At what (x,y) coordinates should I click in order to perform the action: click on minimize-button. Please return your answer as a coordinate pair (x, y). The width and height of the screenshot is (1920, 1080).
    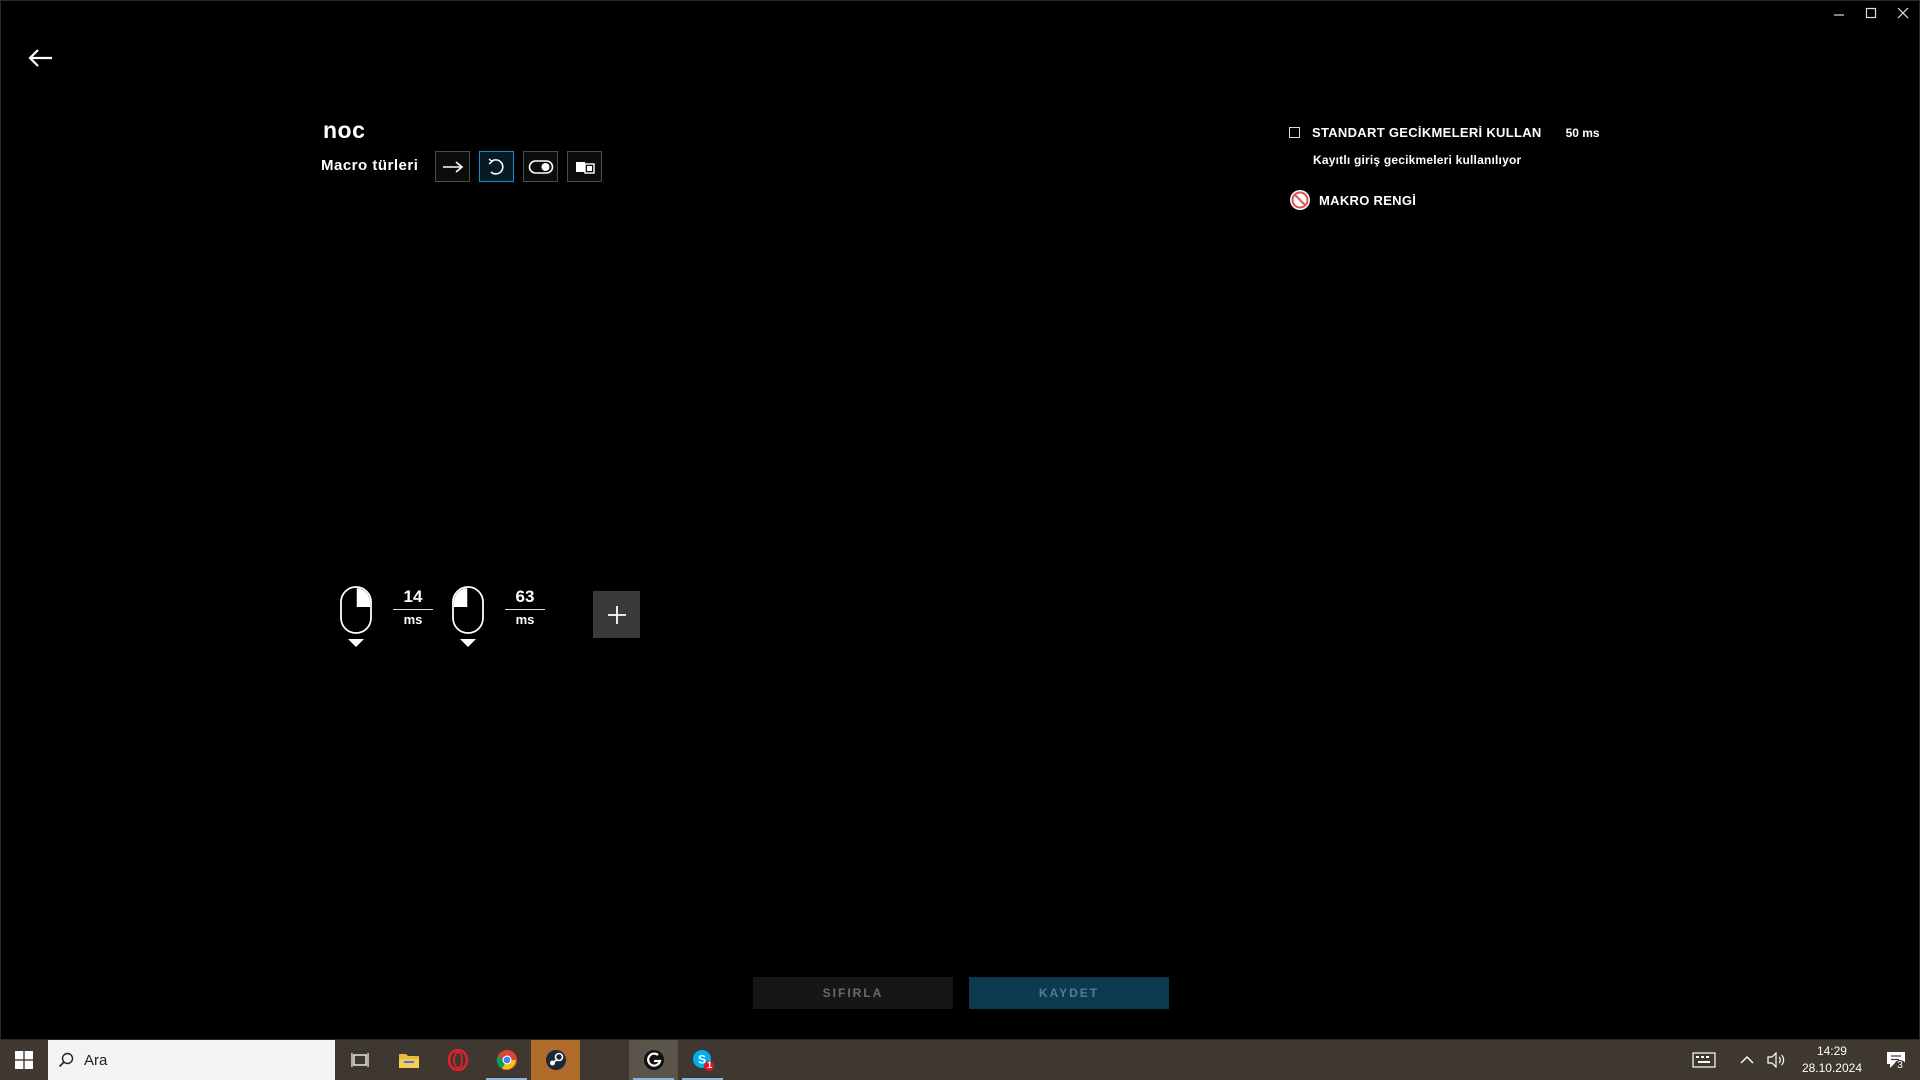
    Looking at the image, I should click on (1839, 13).